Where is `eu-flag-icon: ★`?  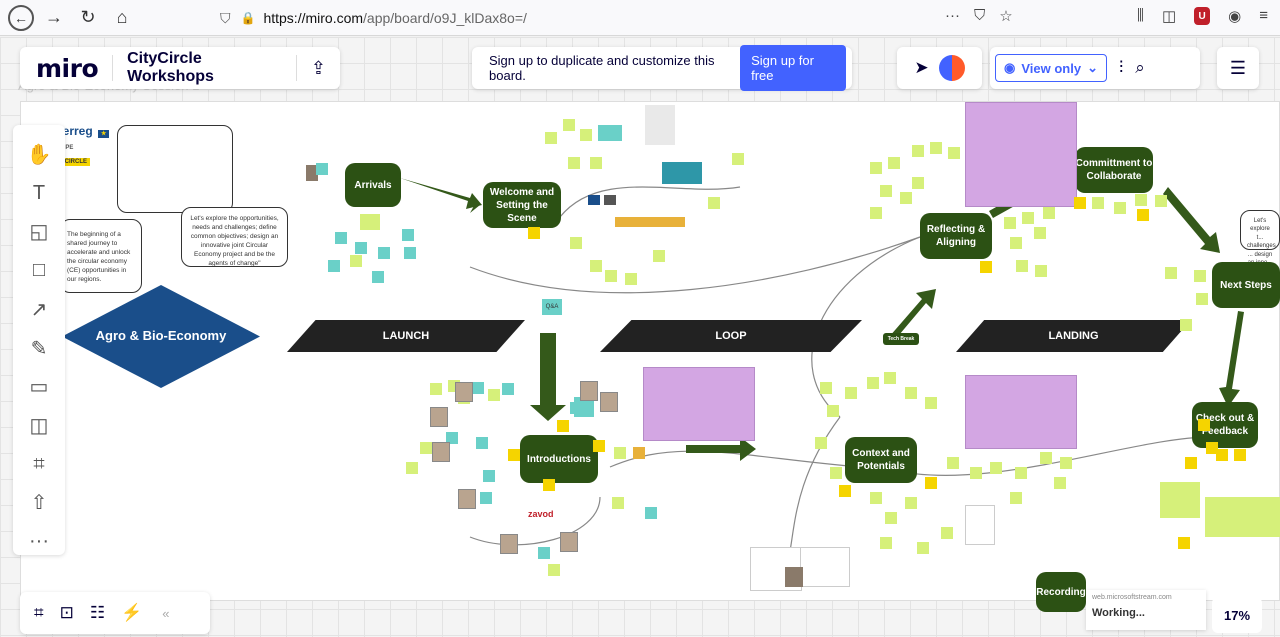 eu-flag-icon: ★ is located at coordinates (104, 134).